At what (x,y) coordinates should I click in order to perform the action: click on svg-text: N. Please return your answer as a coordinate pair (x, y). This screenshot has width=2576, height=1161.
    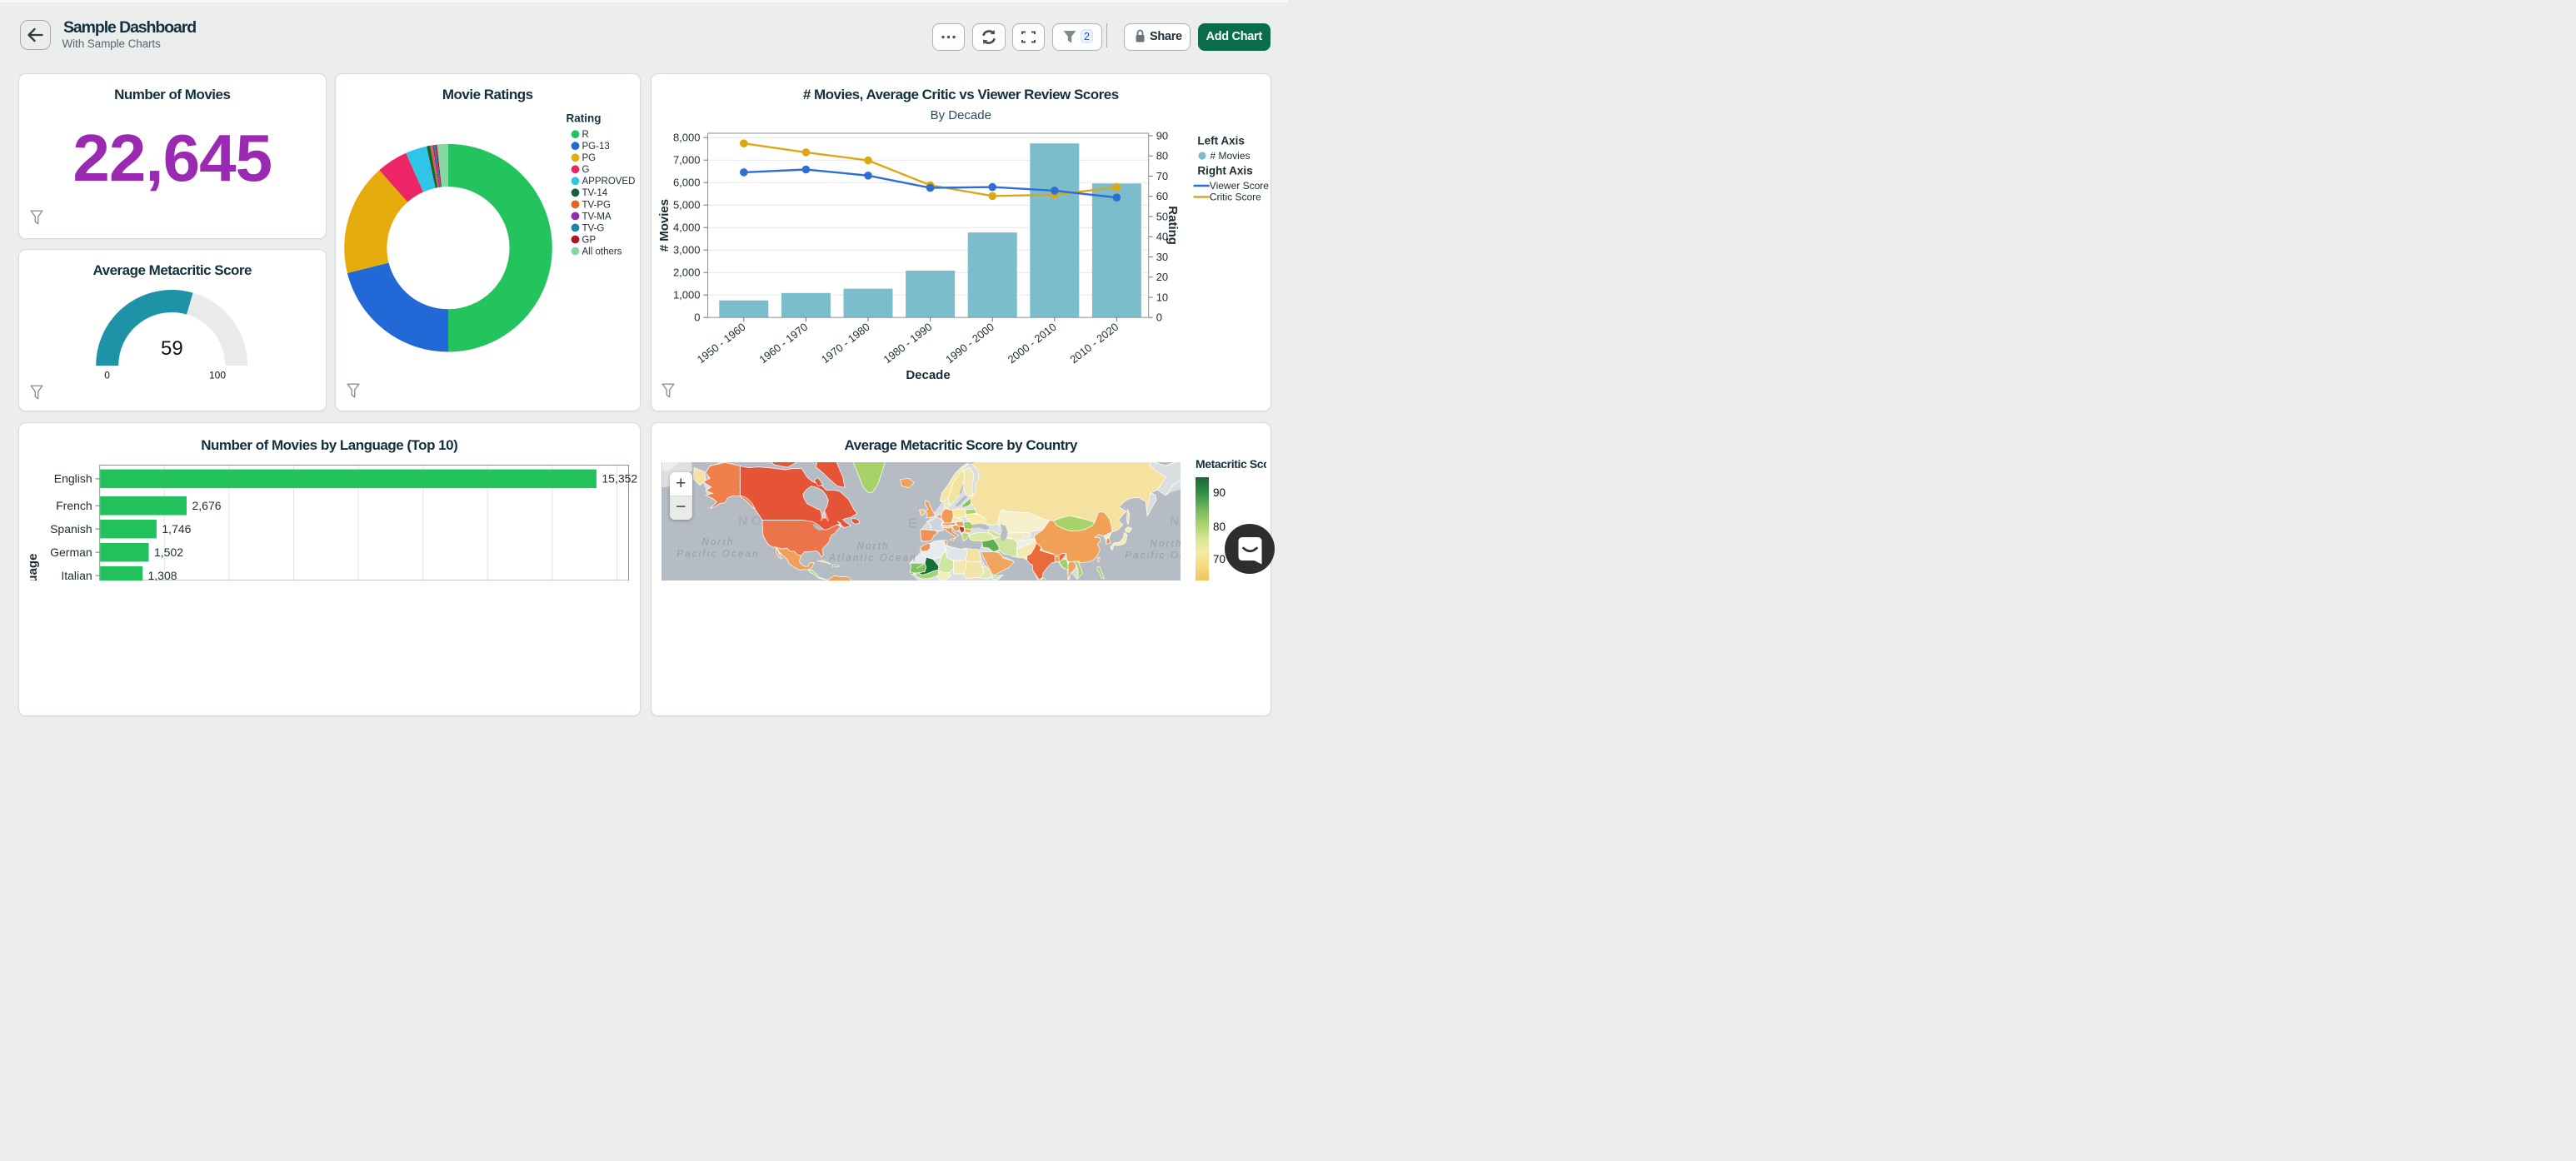
    Looking at the image, I should click on (1175, 522).